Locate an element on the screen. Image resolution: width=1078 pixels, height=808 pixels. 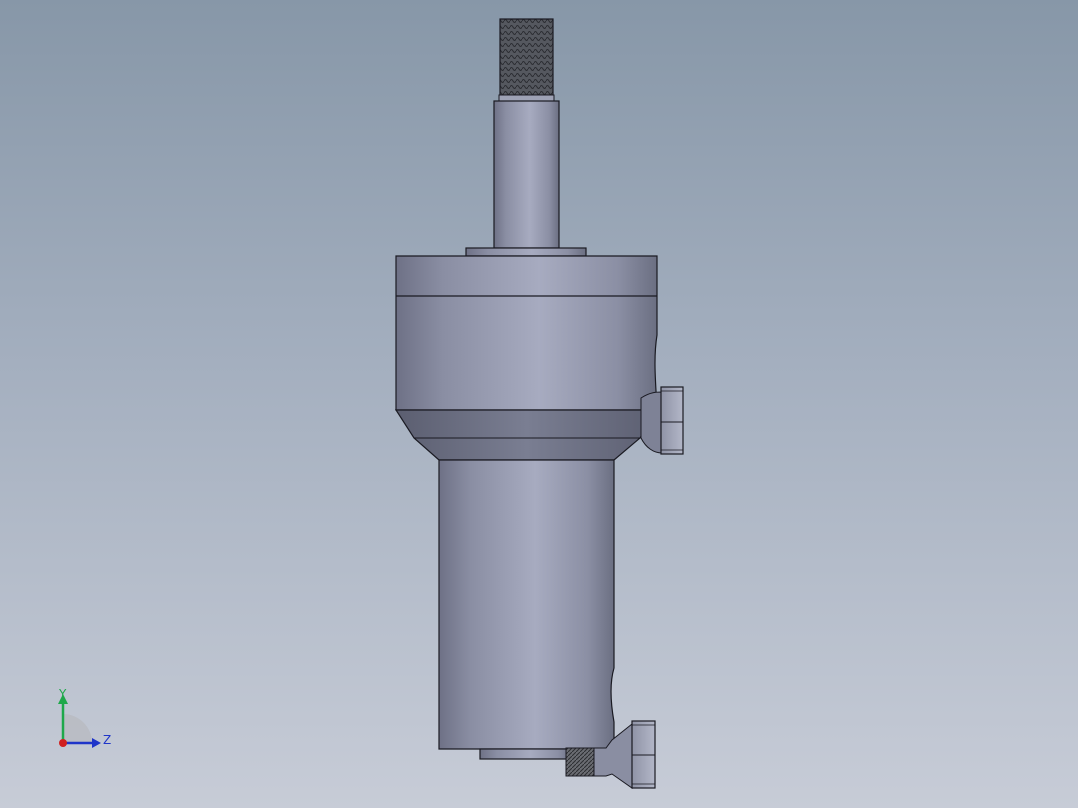
rod-gland-ring is located at coordinates (526, 252).